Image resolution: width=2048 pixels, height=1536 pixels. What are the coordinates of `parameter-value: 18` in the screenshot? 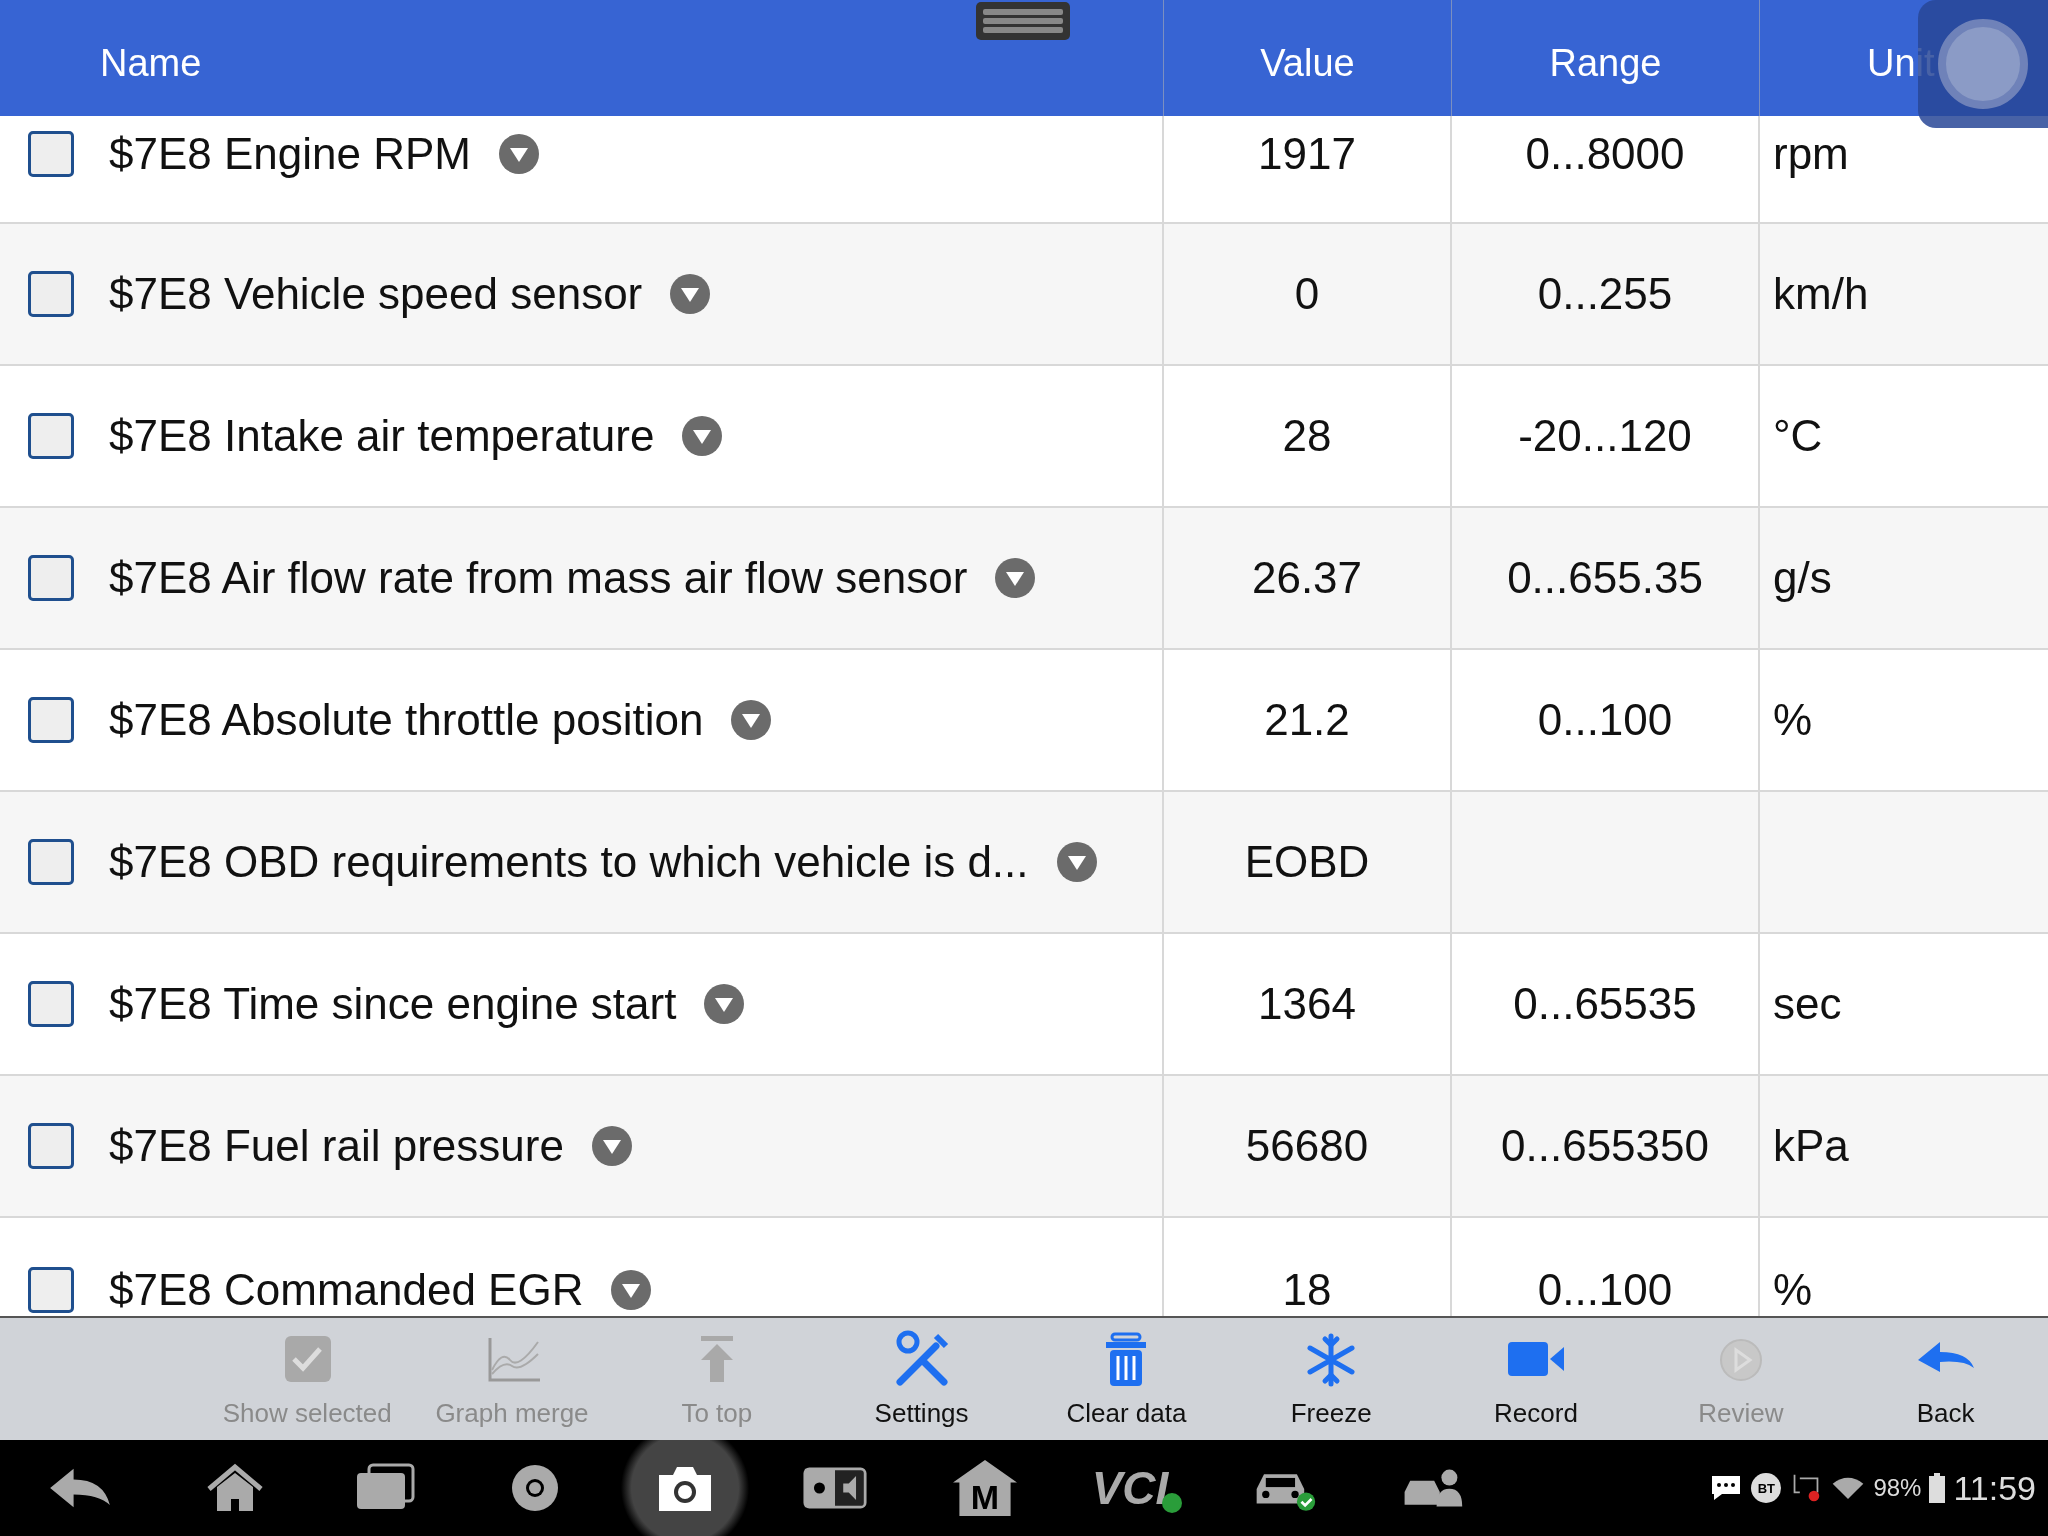 It's located at (1307, 1290).